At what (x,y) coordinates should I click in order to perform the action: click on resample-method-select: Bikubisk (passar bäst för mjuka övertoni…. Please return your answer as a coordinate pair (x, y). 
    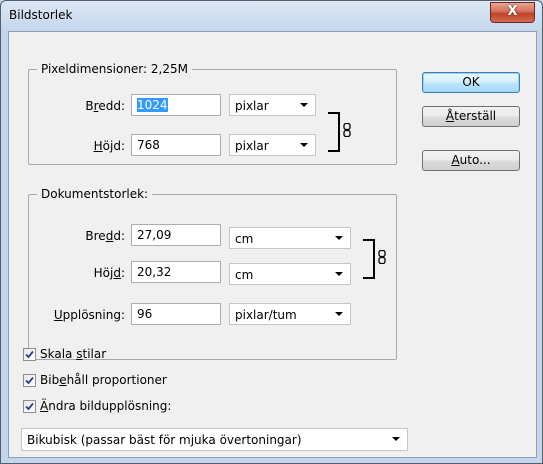
    Looking at the image, I should click on (214, 439).